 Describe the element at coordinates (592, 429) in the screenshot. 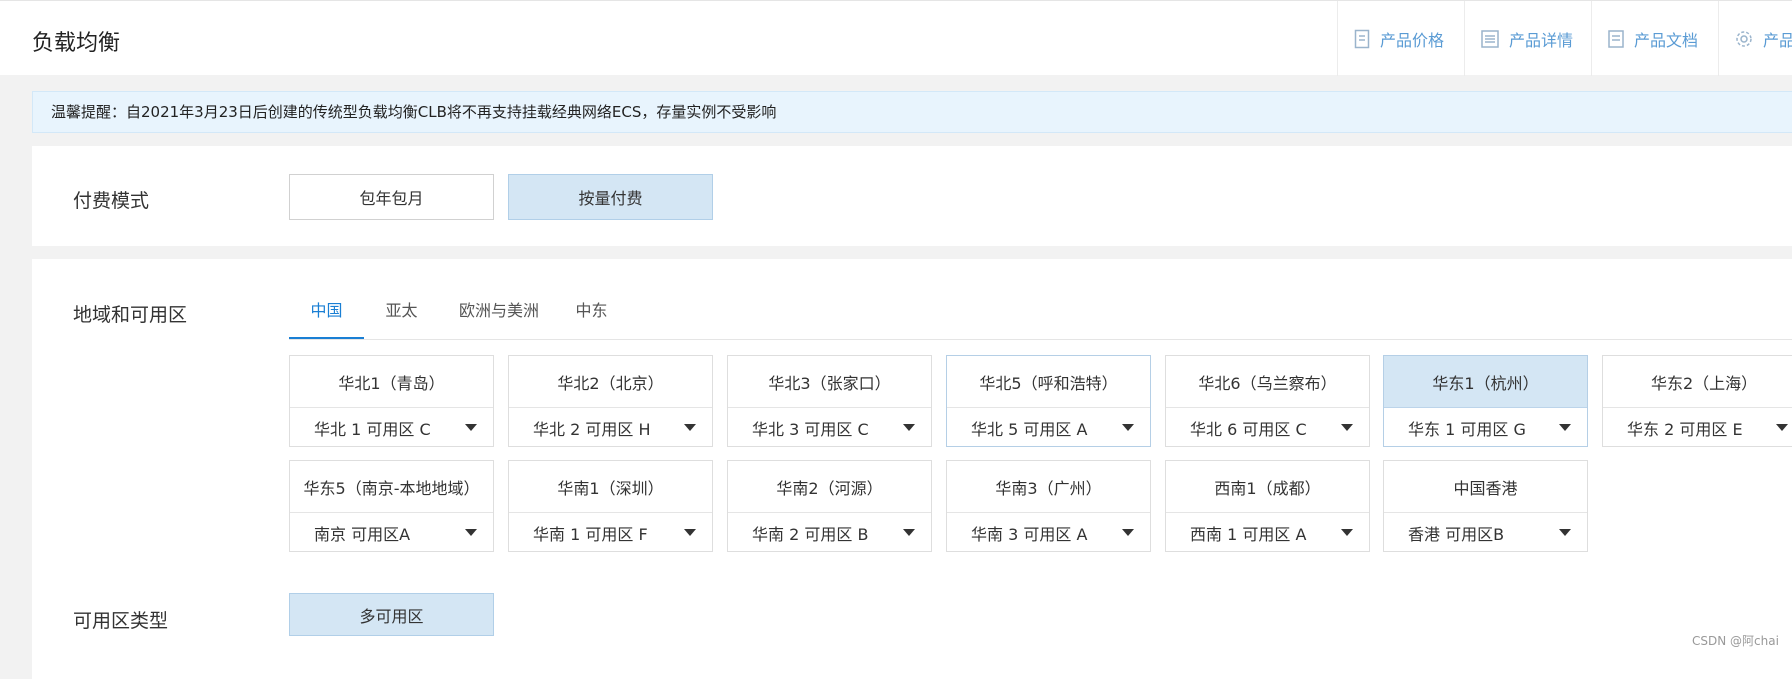

I see `zone-select-value: 华北 2 可用区 H` at that location.